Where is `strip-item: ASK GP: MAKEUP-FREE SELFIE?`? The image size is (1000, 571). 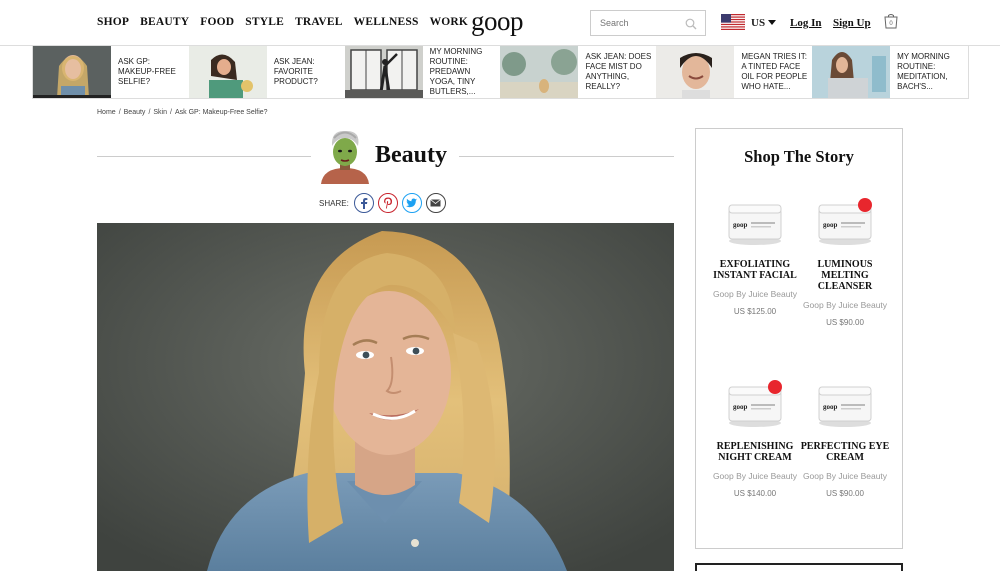
strip-item: ASK GP: MAKEUP-FREE SELFIE? is located at coordinates (111, 72).